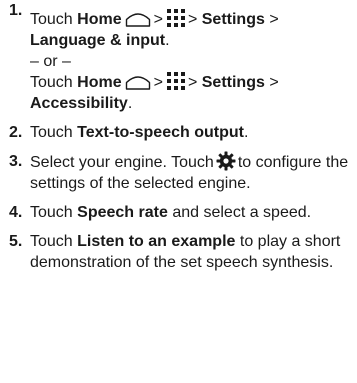 The image size is (357, 383). What do you see at coordinates (79, 103) in the screenshot?
I see `accessibility-label: Accessibility` at bounding box center [79, 103].